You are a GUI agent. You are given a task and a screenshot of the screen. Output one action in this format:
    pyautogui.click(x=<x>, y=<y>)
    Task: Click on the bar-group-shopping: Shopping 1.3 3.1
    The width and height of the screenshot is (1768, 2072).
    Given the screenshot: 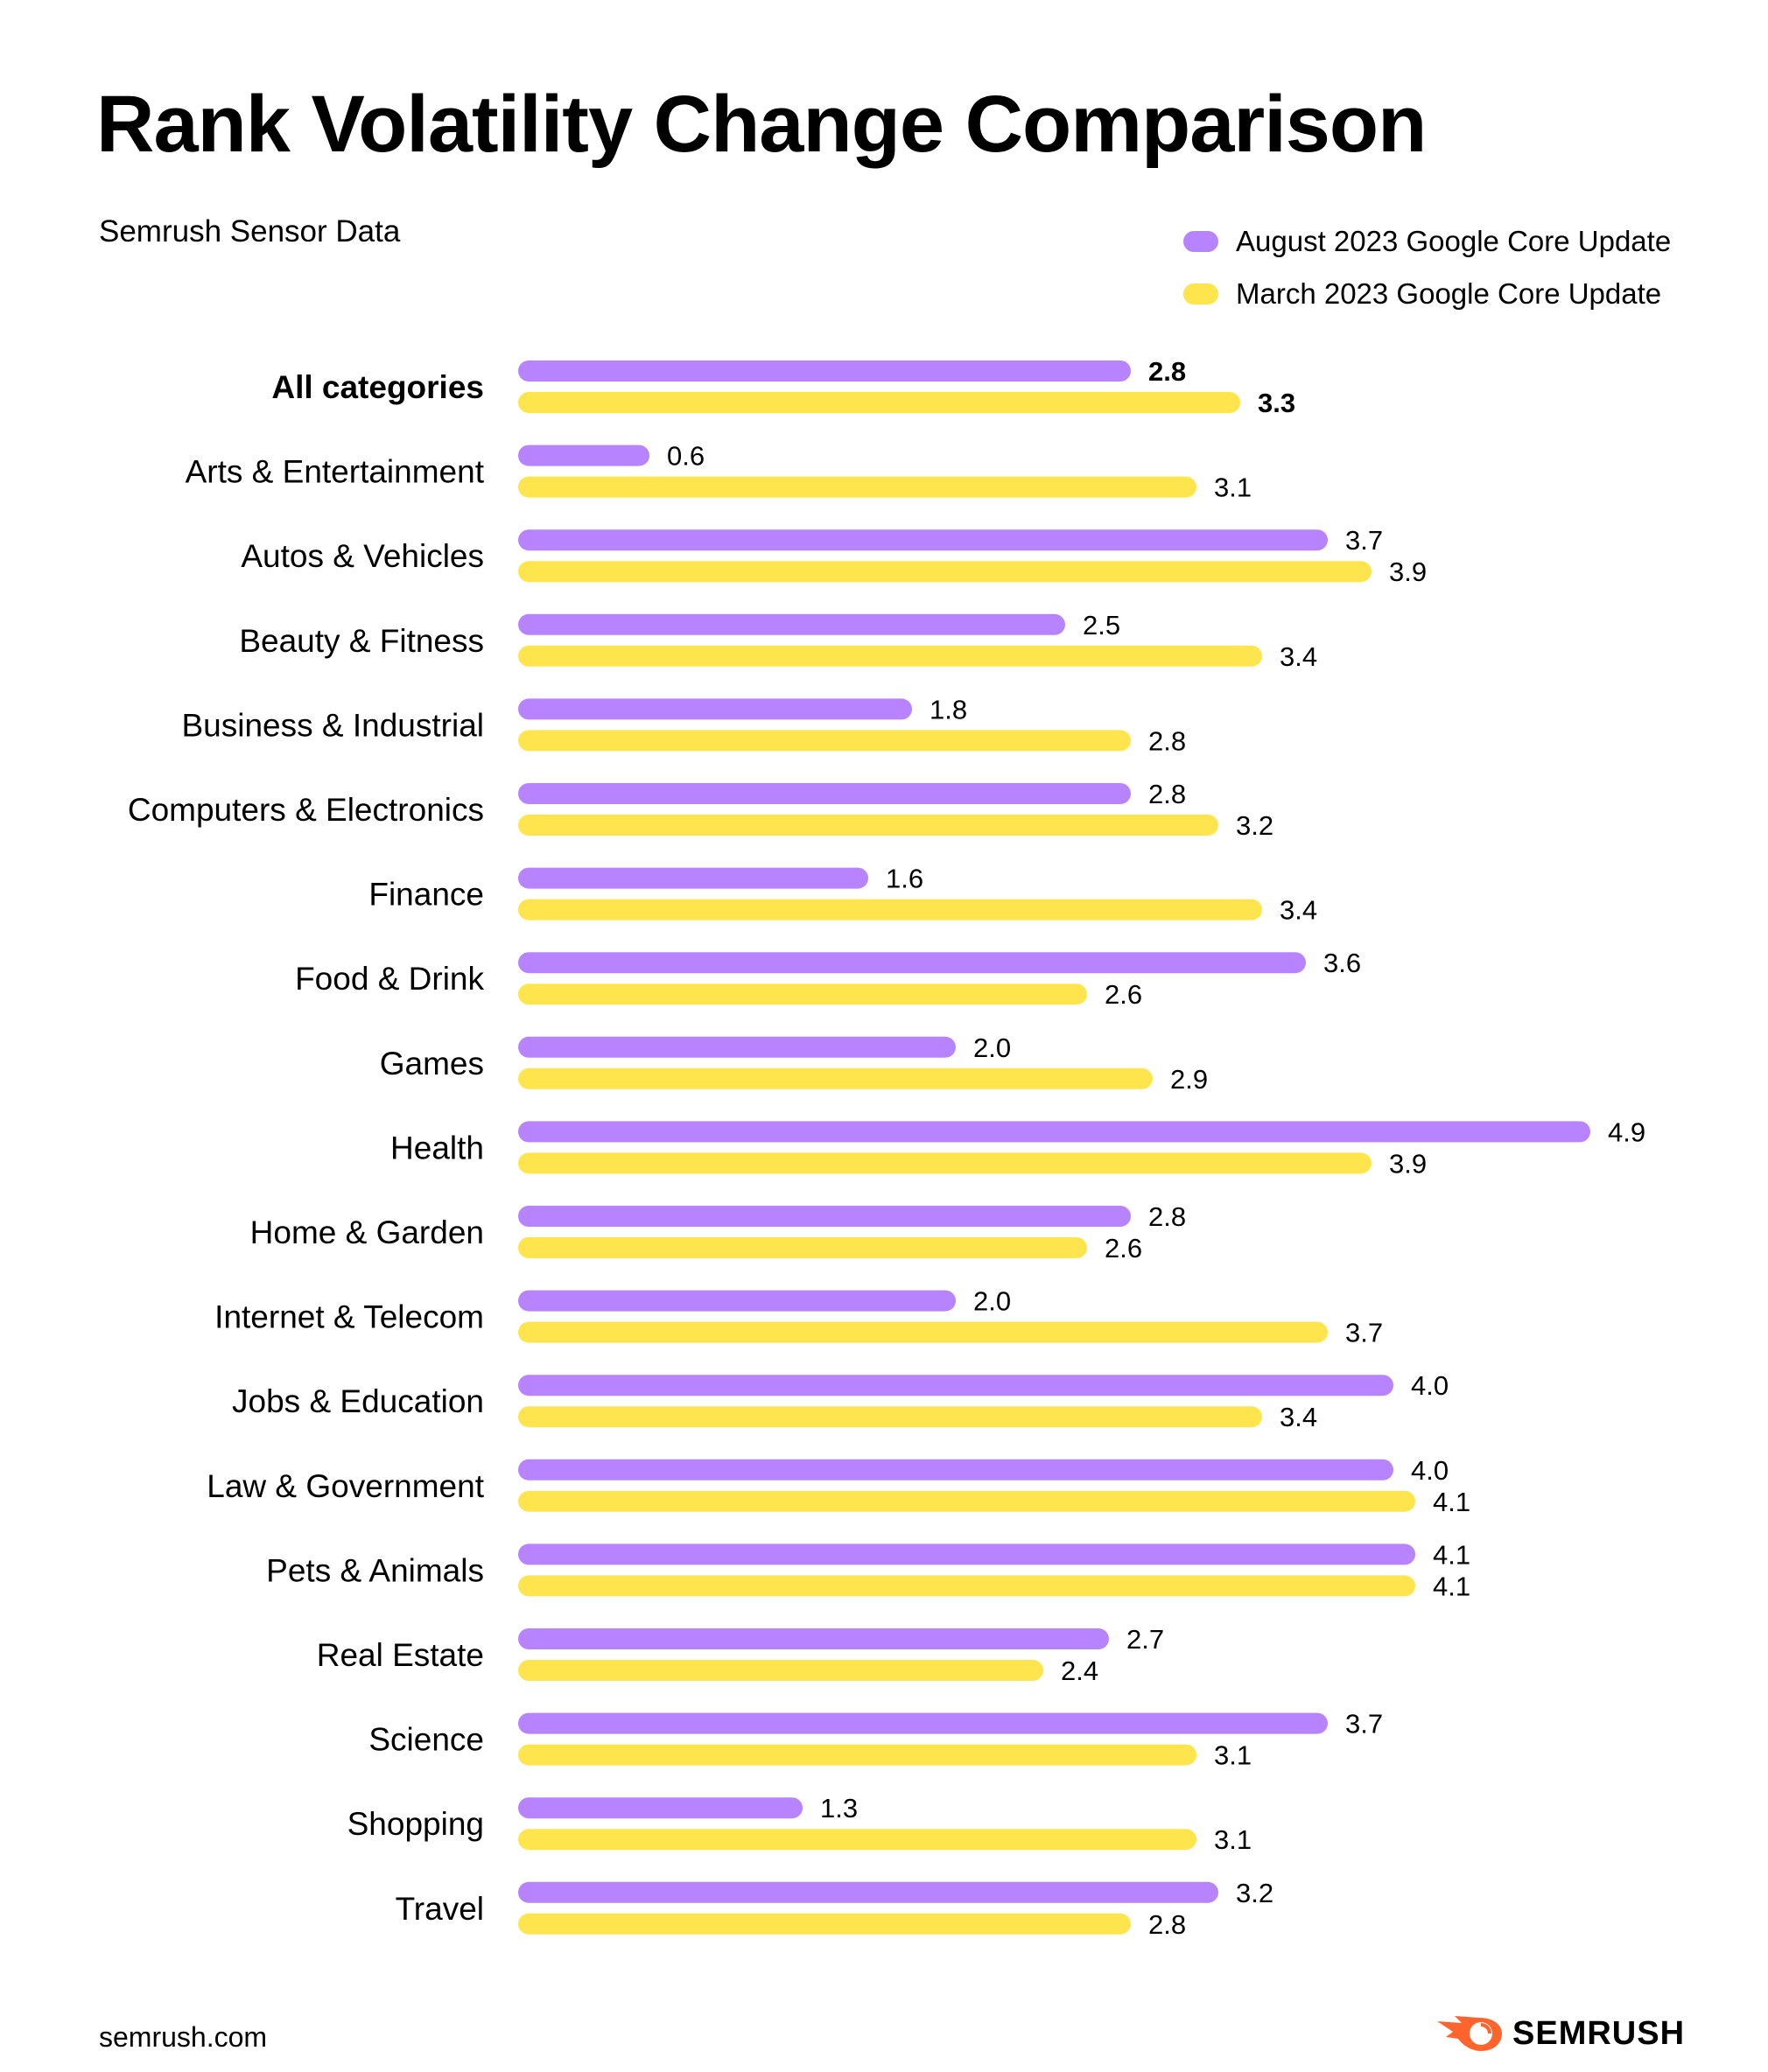 What is the action you would take?
    pyautogui.click(x=799, y=1824)
    